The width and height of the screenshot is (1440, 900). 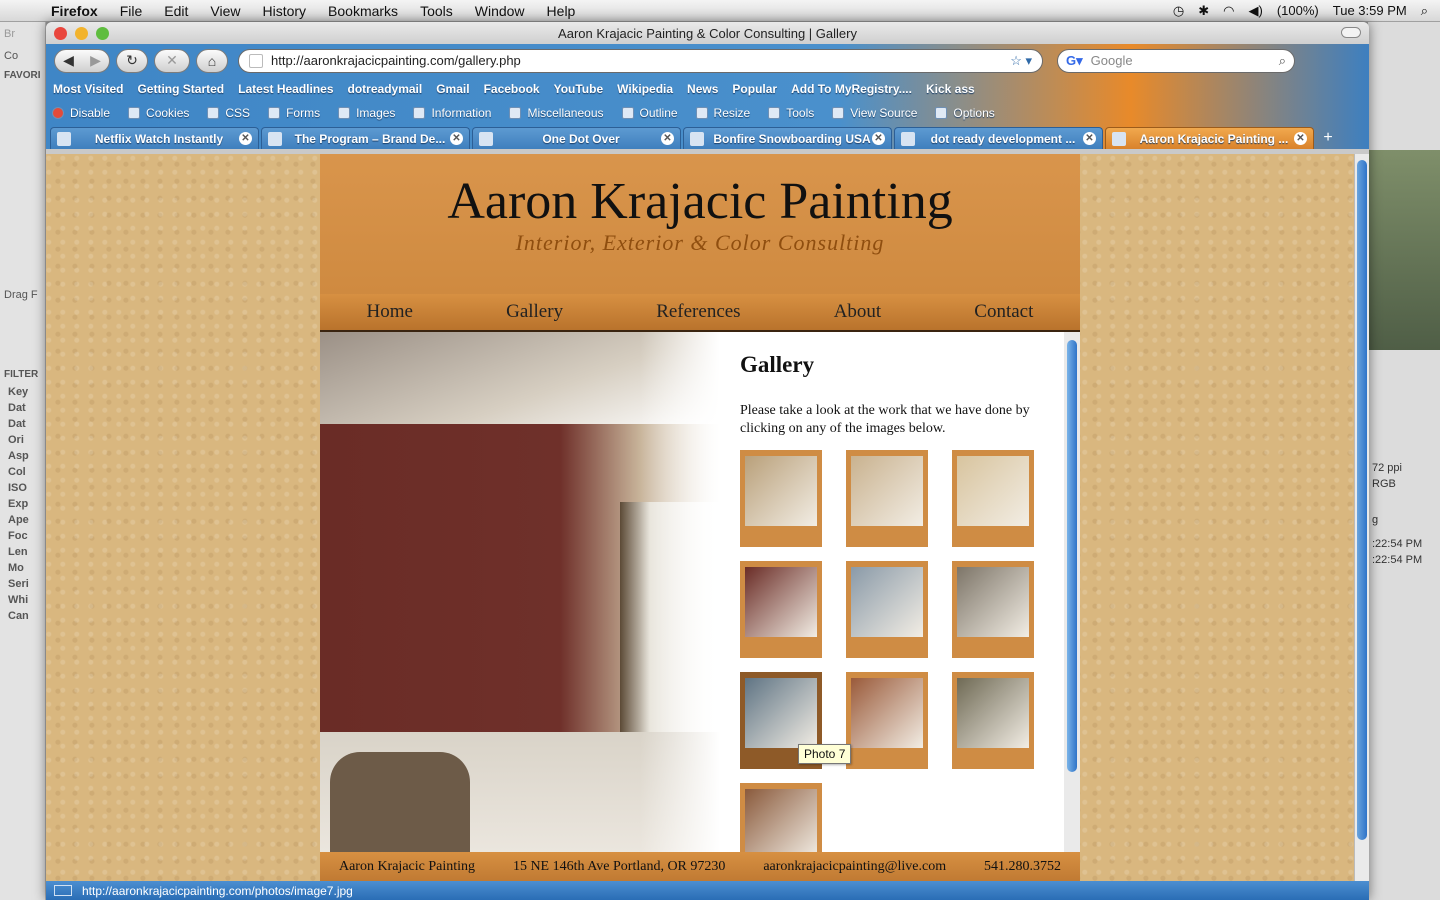 I want to click on bg-filter-item: Whi, so click(x=22, y=600).